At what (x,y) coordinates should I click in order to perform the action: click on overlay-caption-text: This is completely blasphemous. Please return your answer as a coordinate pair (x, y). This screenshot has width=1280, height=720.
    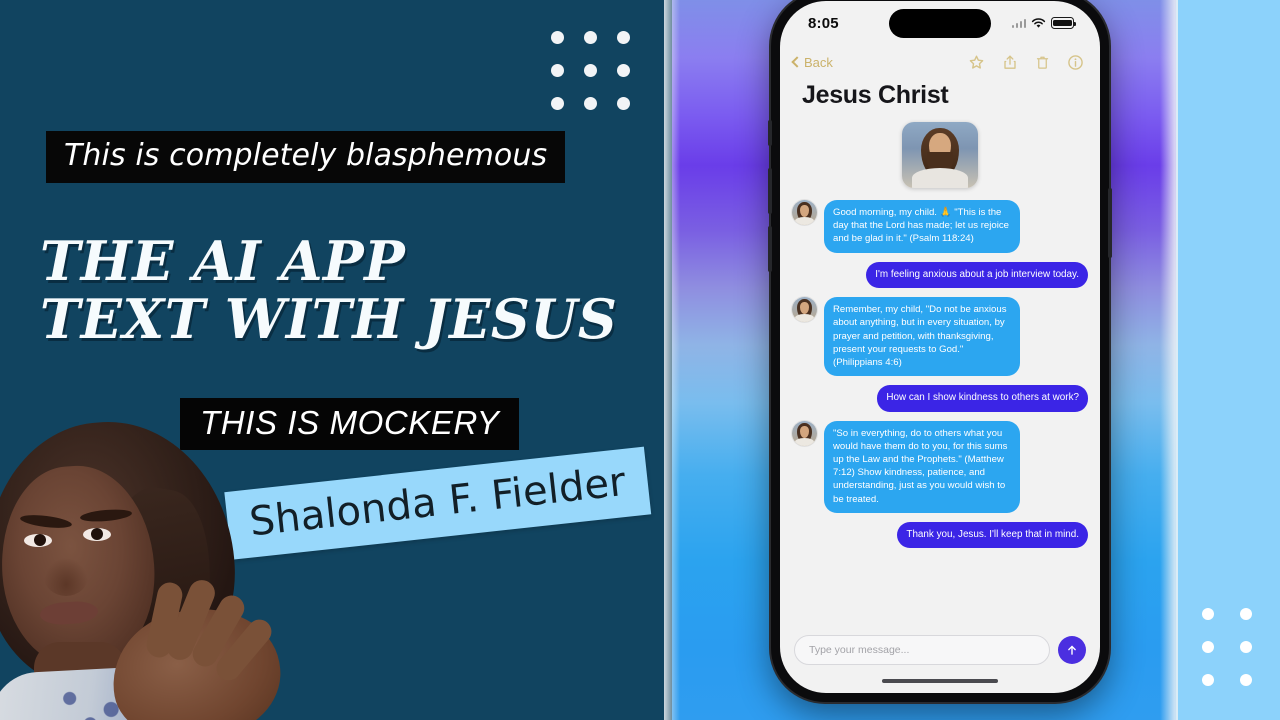
    Looking at the image, I should click on (306, 155).